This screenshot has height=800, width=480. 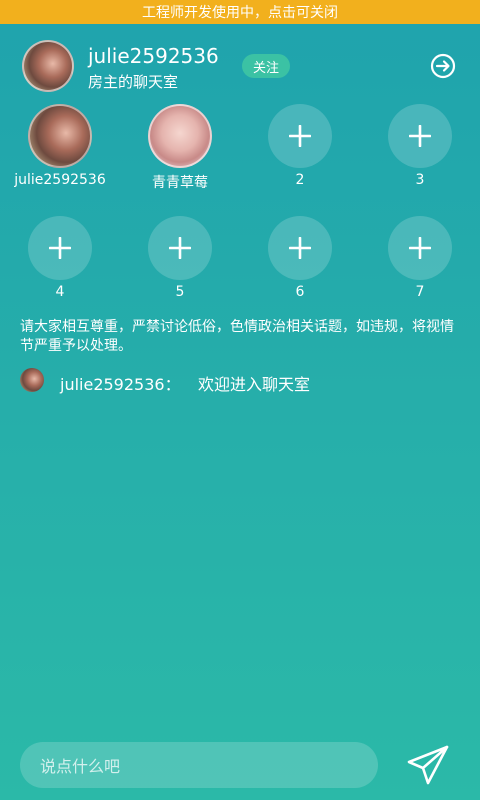 I want to click on mic-seat-5: 4, so click(x=60, y=261).